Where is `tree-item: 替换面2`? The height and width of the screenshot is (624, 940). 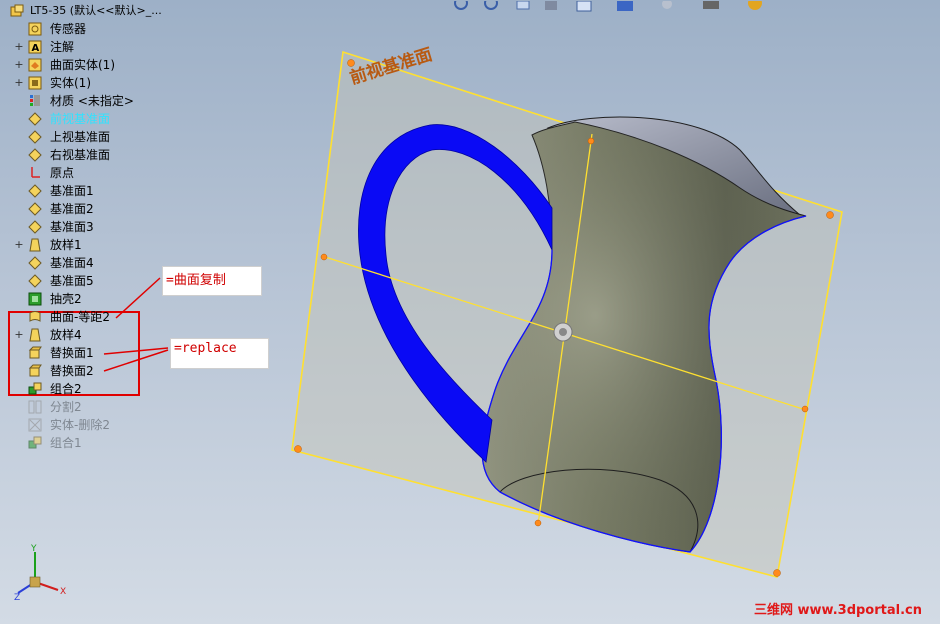
tree-item: 替换面2 is located at coordinates (160, 371).